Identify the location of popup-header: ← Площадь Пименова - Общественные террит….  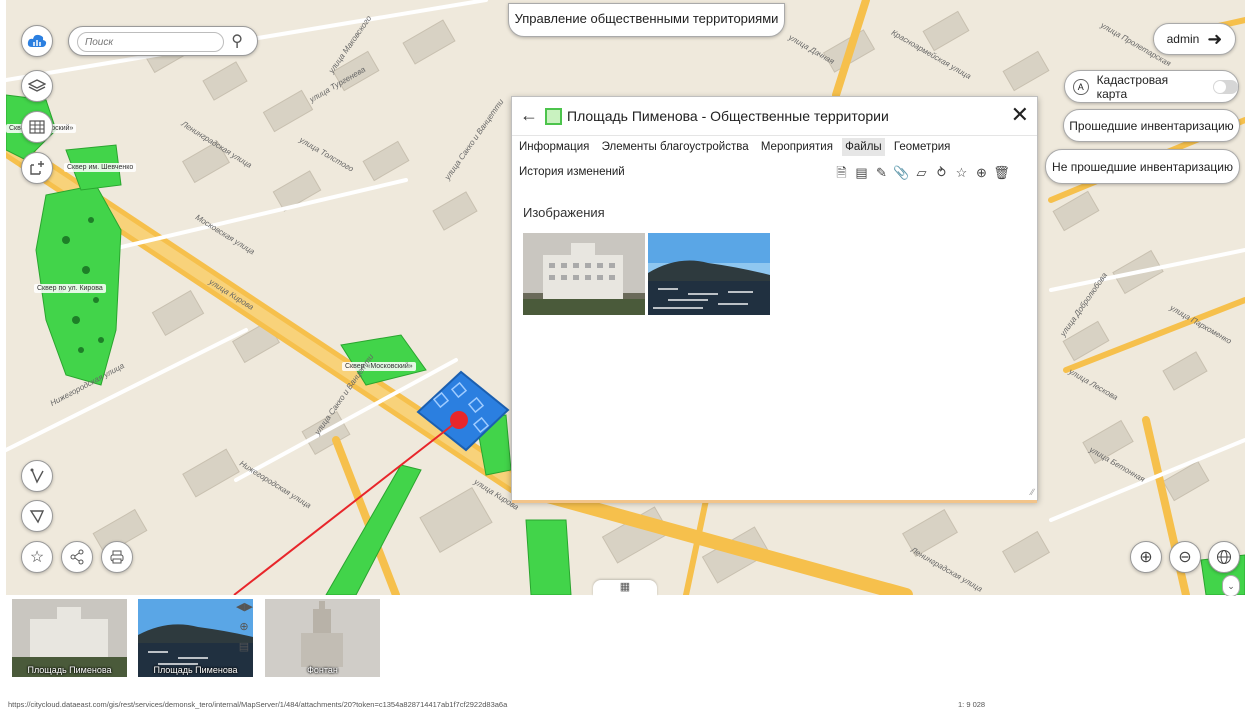
(774, 116).